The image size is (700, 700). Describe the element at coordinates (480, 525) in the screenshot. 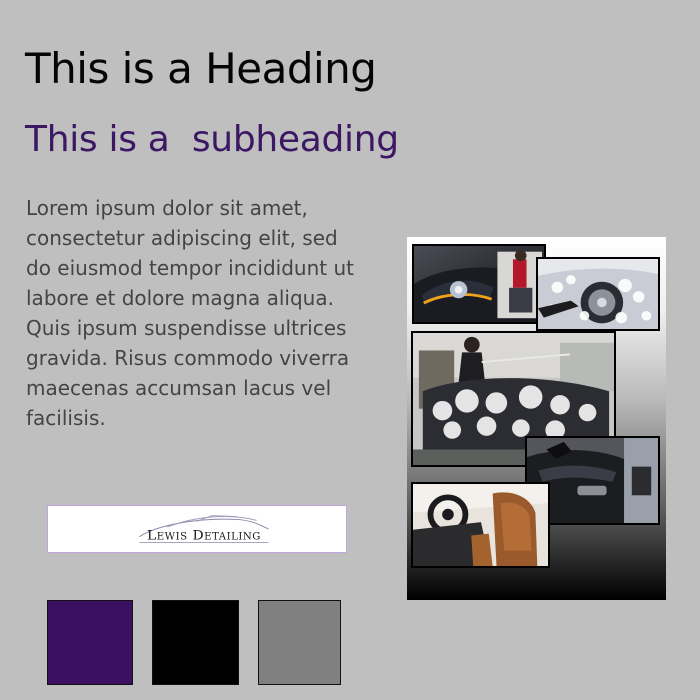

I see `car-interior-seats-photo` at that location.